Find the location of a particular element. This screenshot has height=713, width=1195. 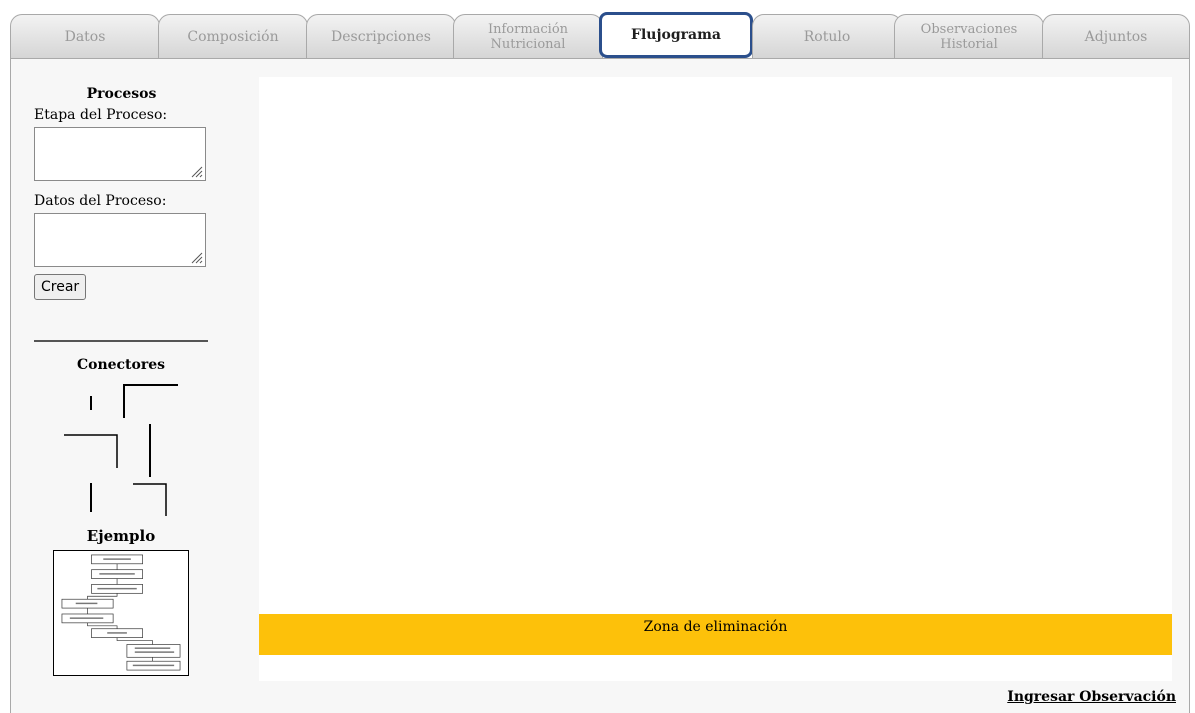

datos-label: Datos del Proceso: is located at coordinates (100, 201).